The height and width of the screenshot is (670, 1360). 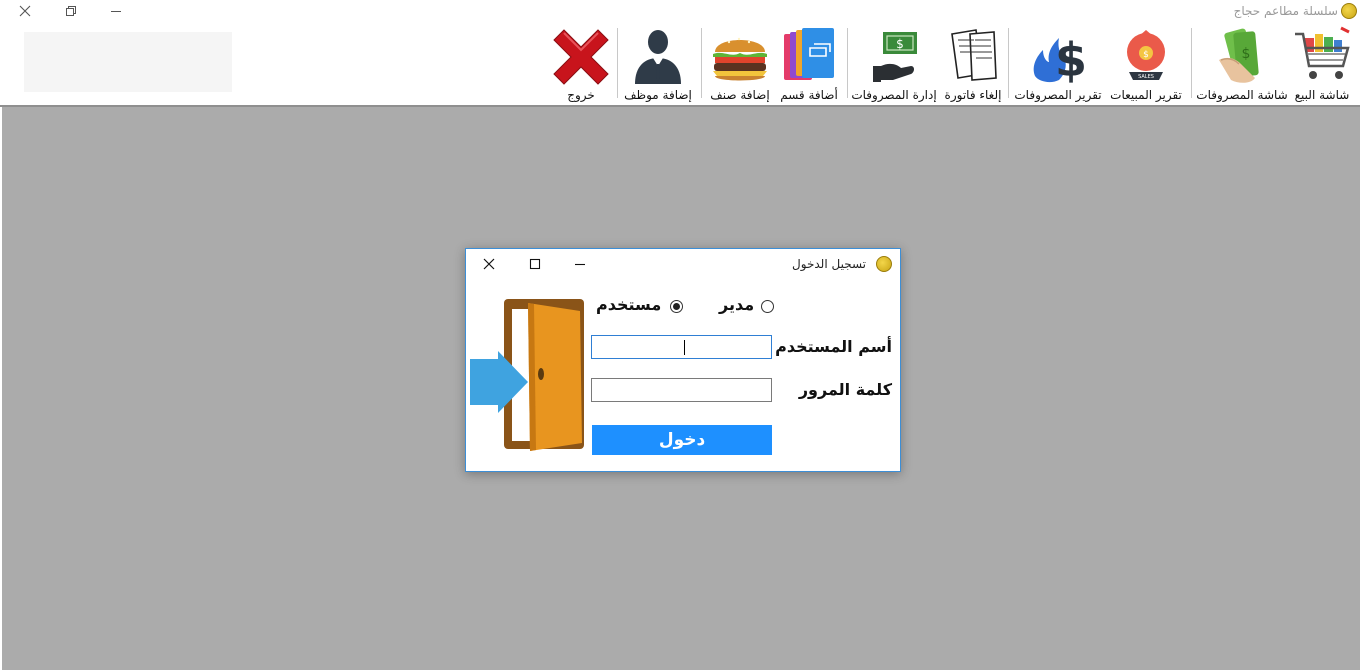 What do you see at coordinates (1322, 52) in the screenshot?
I see `shopping-cart-icon` at bounding box center [1322, 52].